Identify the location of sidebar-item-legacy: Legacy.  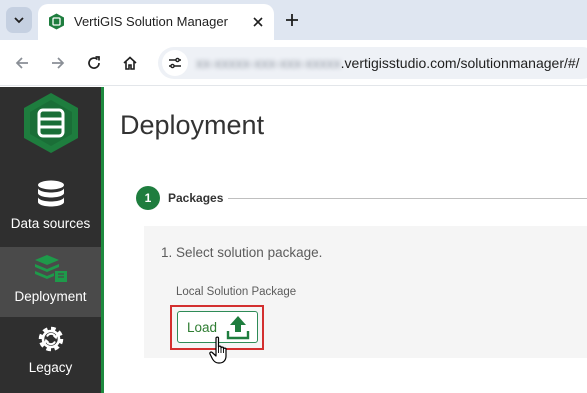
(50, 354).